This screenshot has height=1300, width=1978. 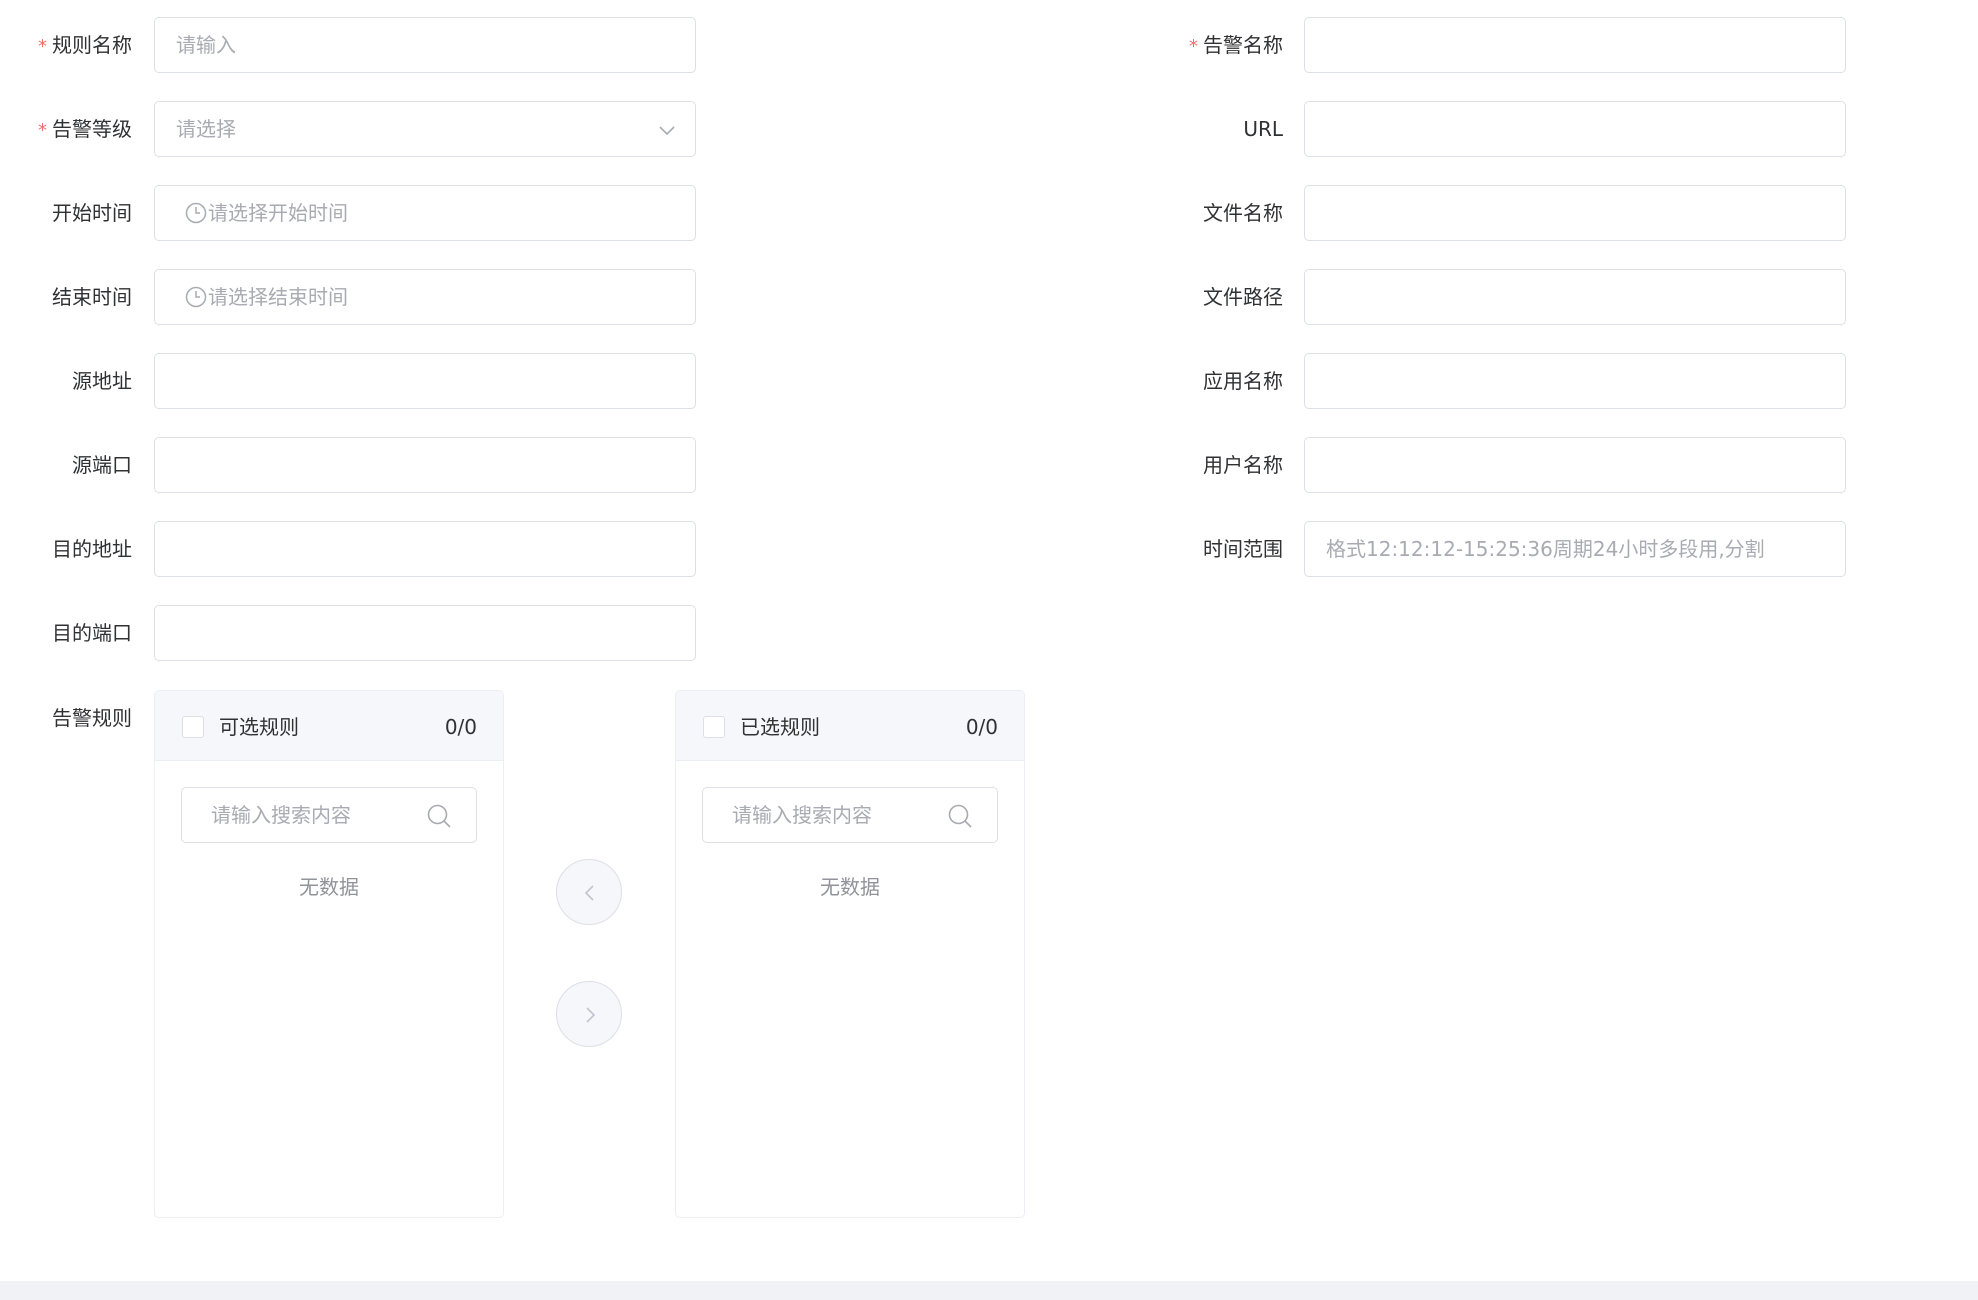 What do you see at coordinates (85, 45) in the screenshot?
I see `rule-name-label: * 规则名称` at bounding box center [85, 45].